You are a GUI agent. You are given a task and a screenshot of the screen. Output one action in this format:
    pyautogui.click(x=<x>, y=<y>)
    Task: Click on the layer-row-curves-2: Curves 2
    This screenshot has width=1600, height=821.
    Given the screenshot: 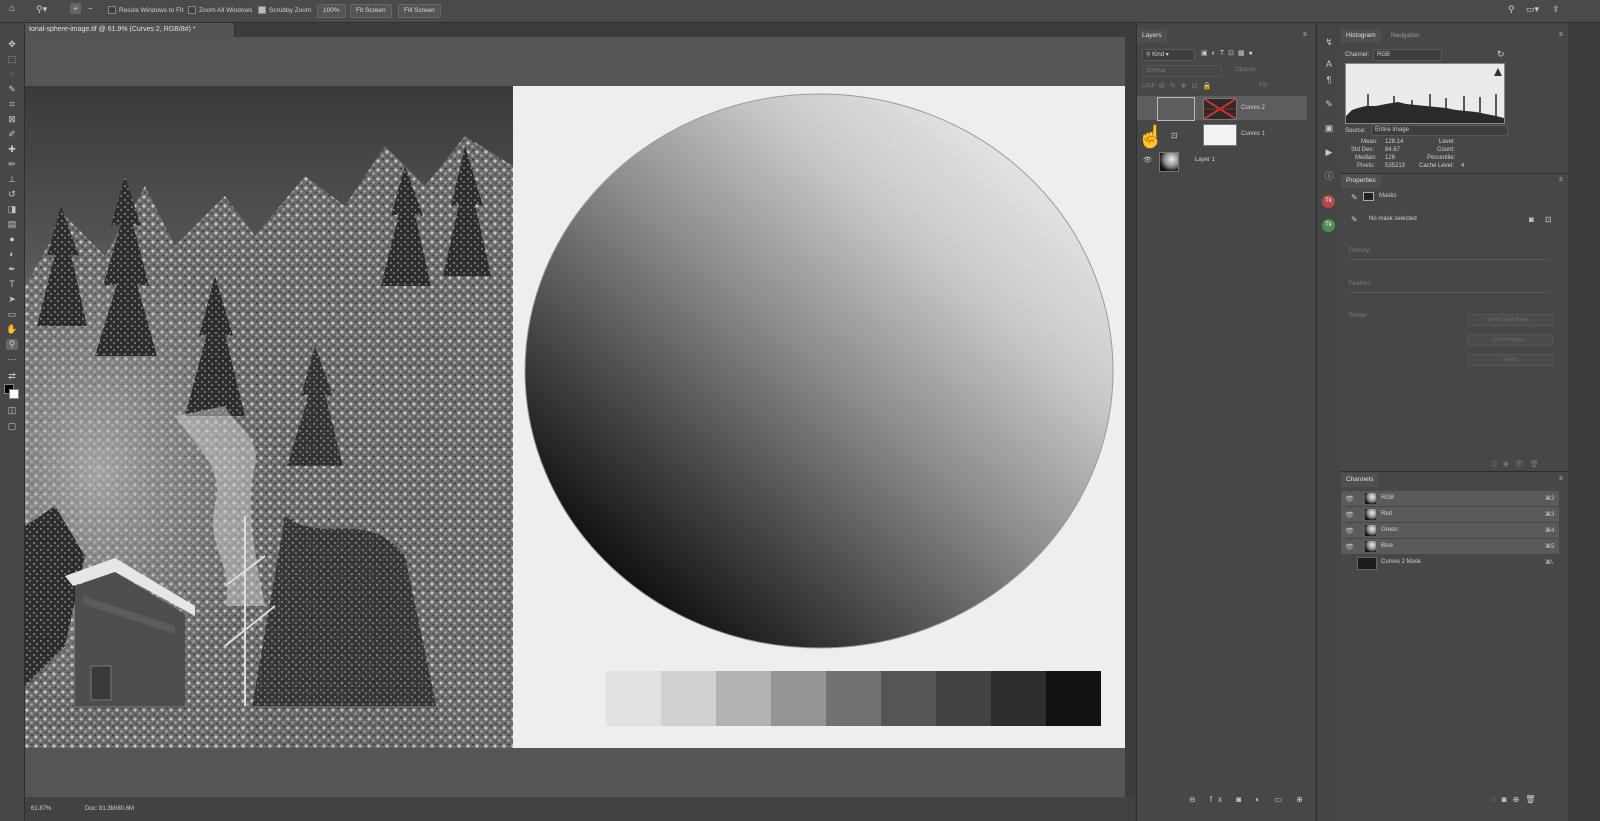 What is the action you would take?
    pyautogui.click(x=1222, y=108)
    